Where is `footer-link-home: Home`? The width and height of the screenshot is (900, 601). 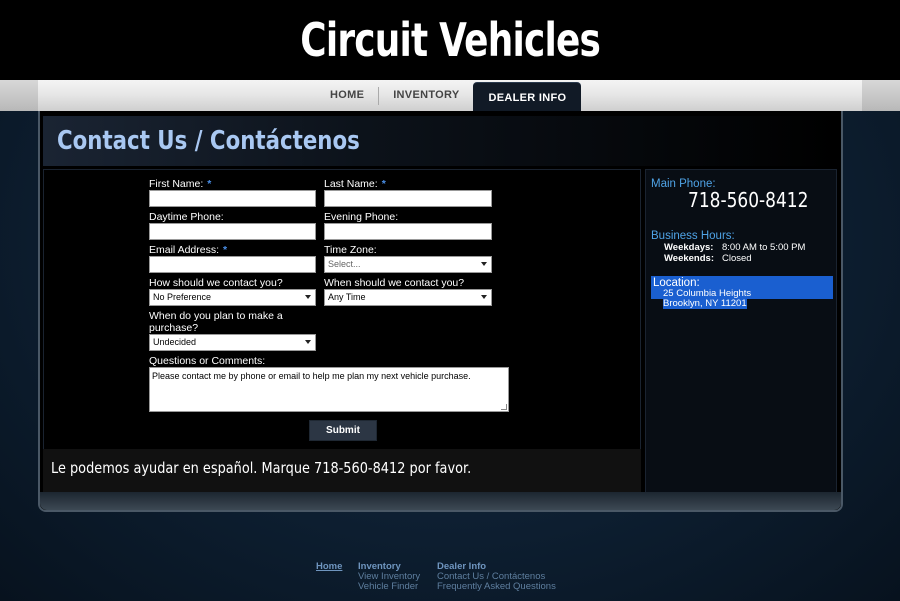 footer-link-home: Home is located at coordinates (329, 567).